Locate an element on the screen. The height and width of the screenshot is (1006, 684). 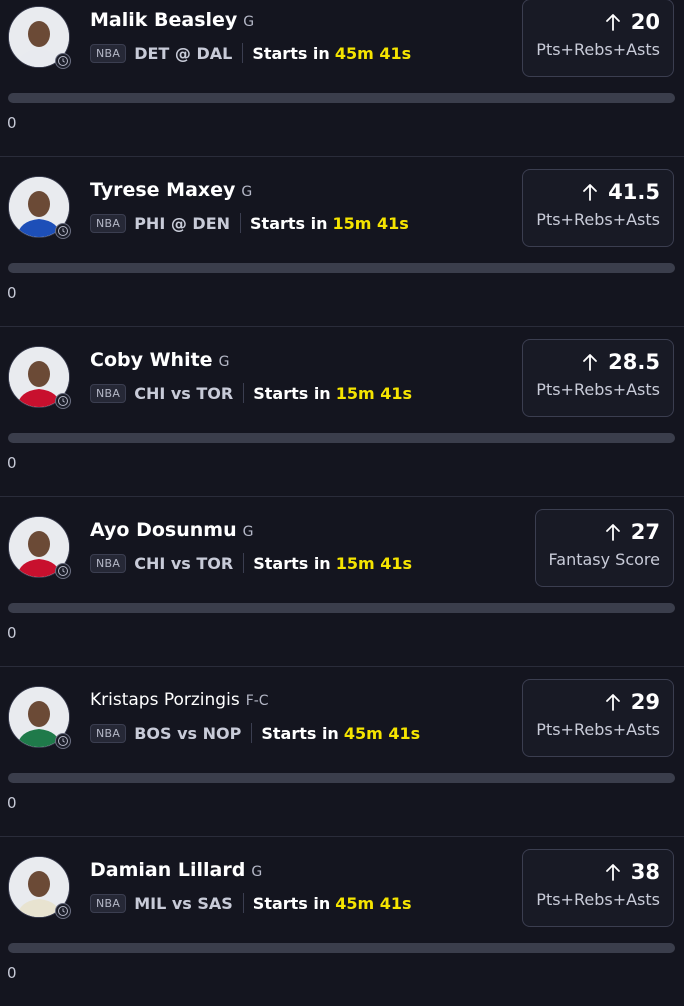
game-info-row: NBA MIL vs SAS Starts in 45m 41s is located at coordinates (251, 903).